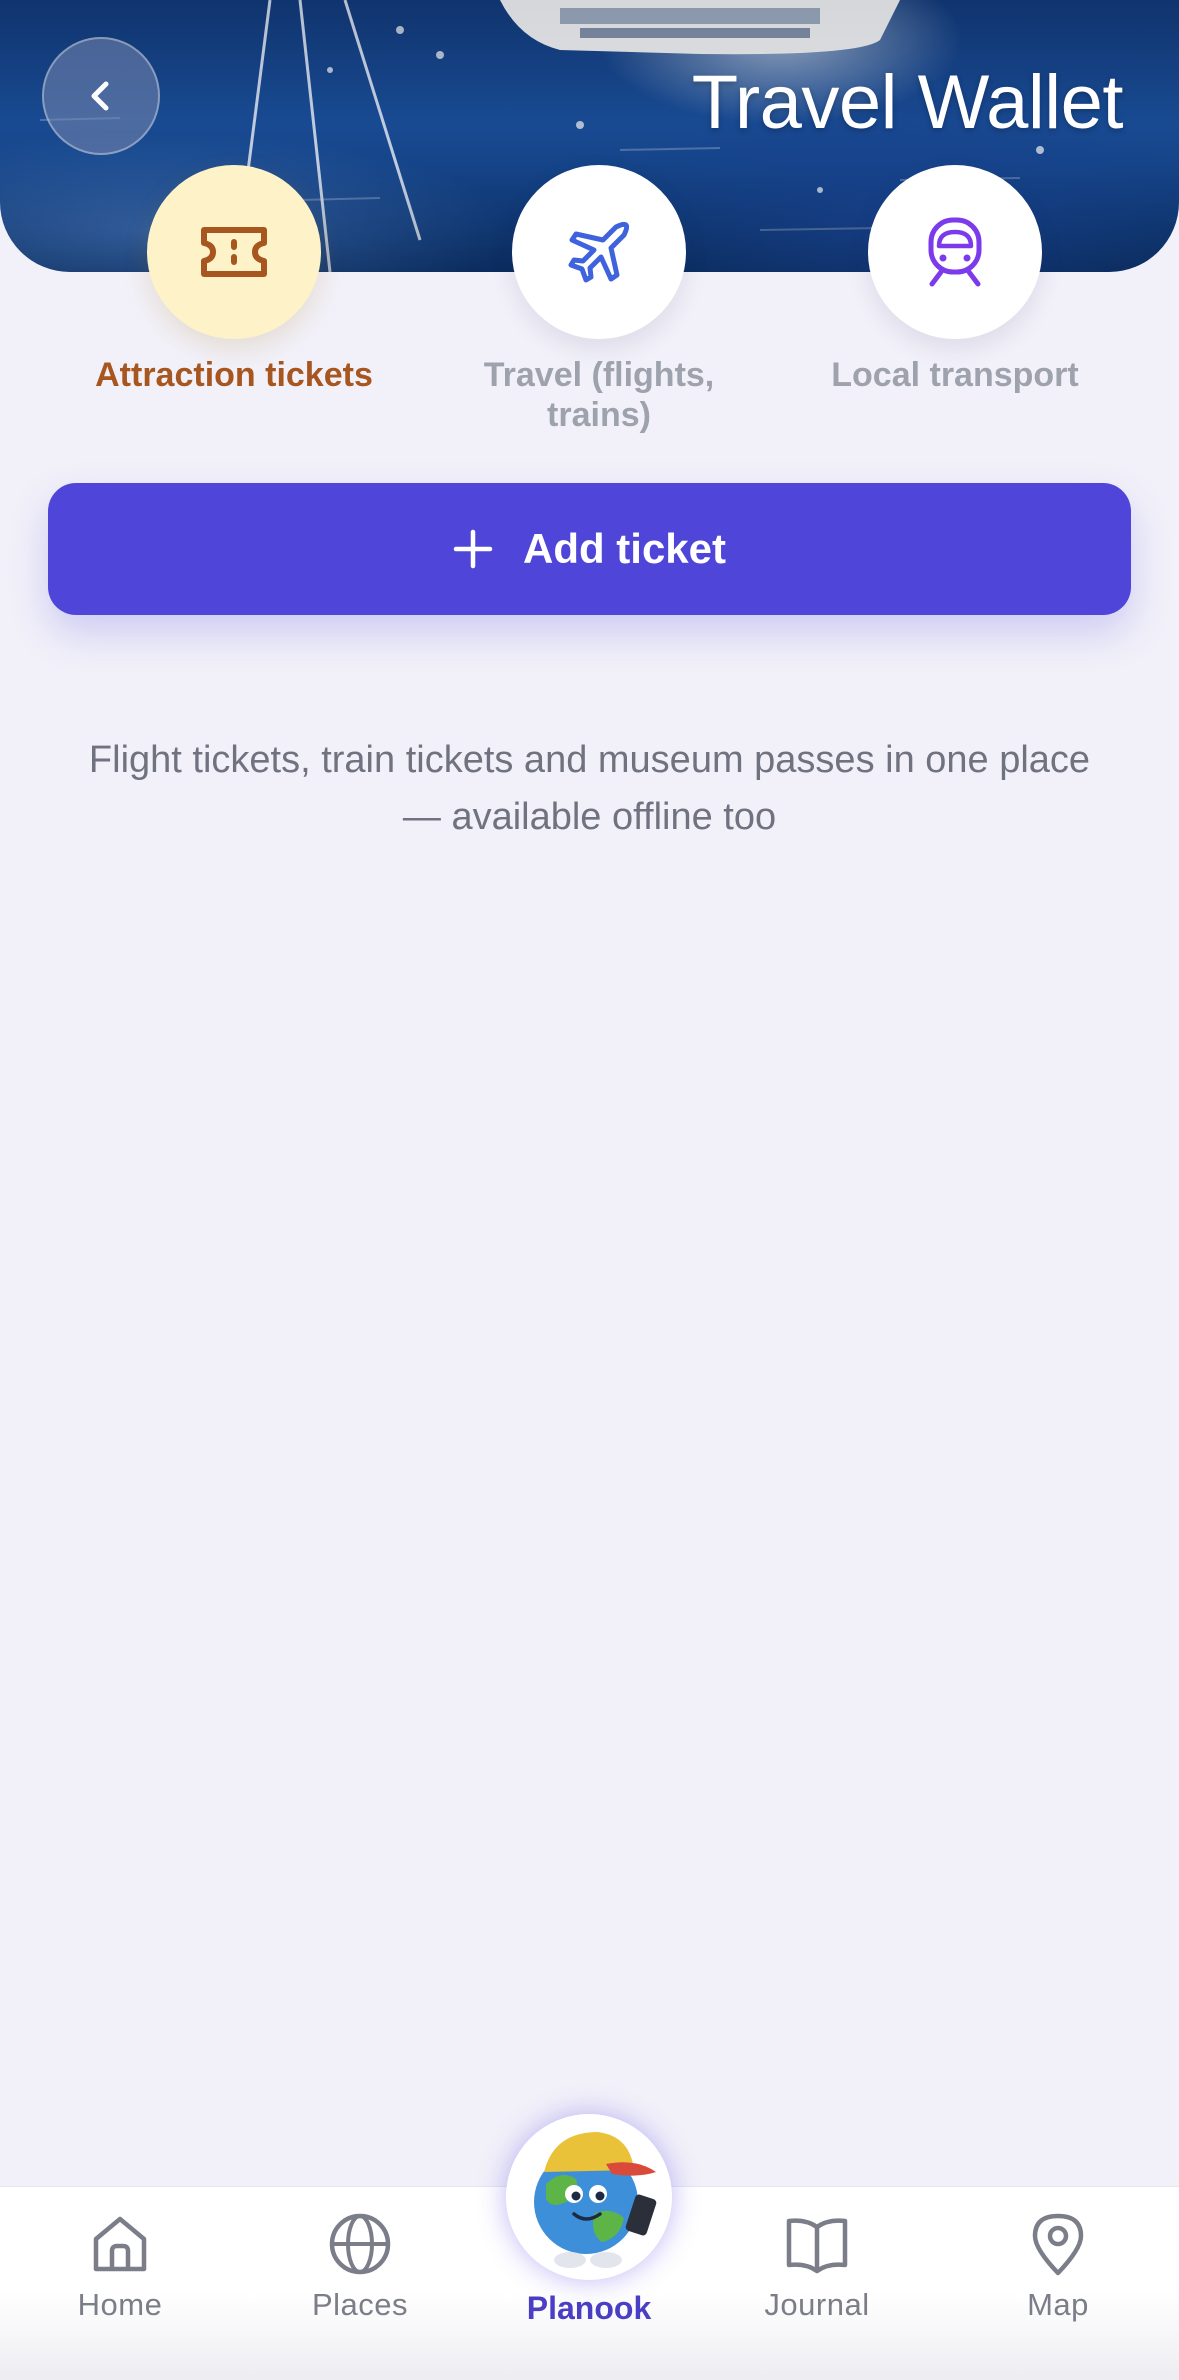 The width and height of the screenshot is (1179, 2380). I want to click on nav-places: Places, so click(360, 2267).